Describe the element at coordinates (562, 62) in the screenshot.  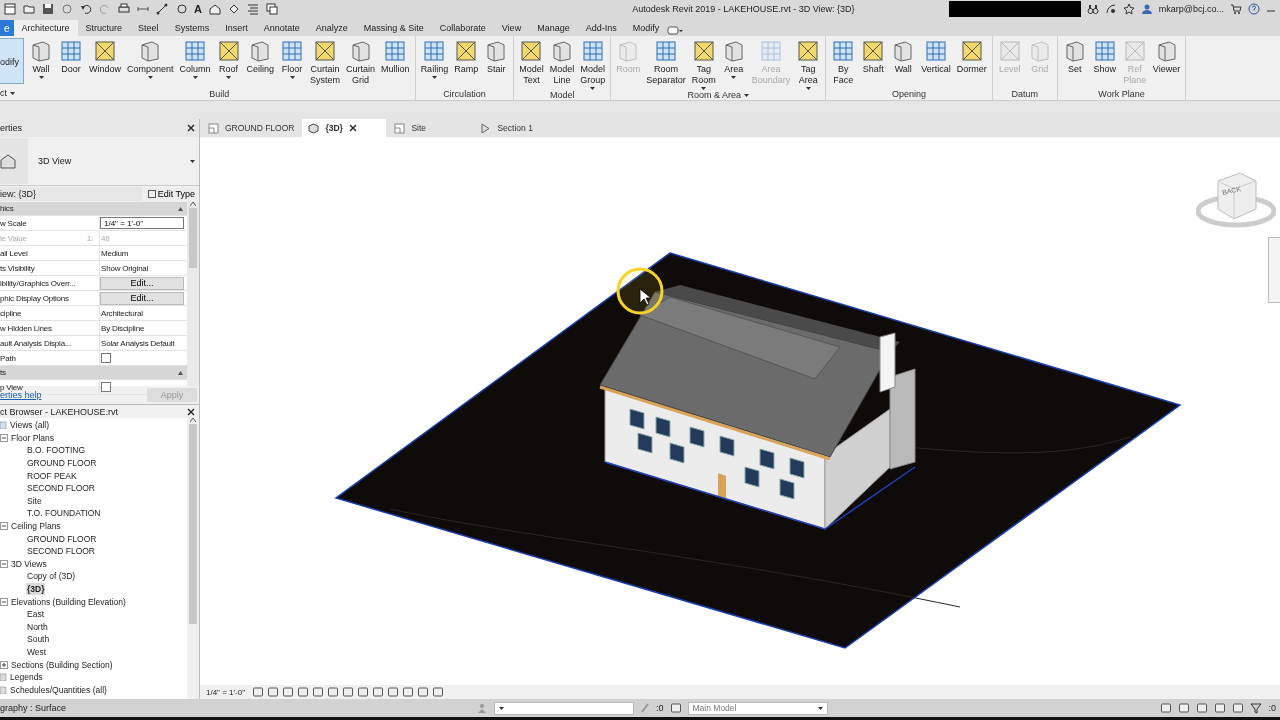
I see `ribbon-tool: Model Line` at that location.